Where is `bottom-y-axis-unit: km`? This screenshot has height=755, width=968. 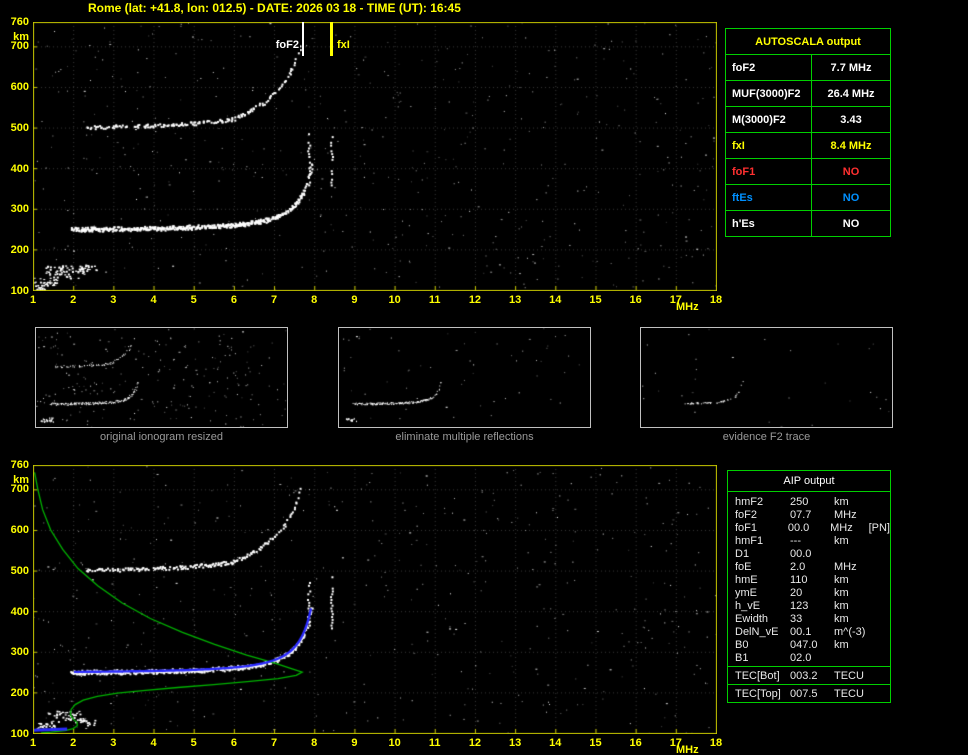 bottom-y-axis-unit: km is located at coordinates (21, 480).